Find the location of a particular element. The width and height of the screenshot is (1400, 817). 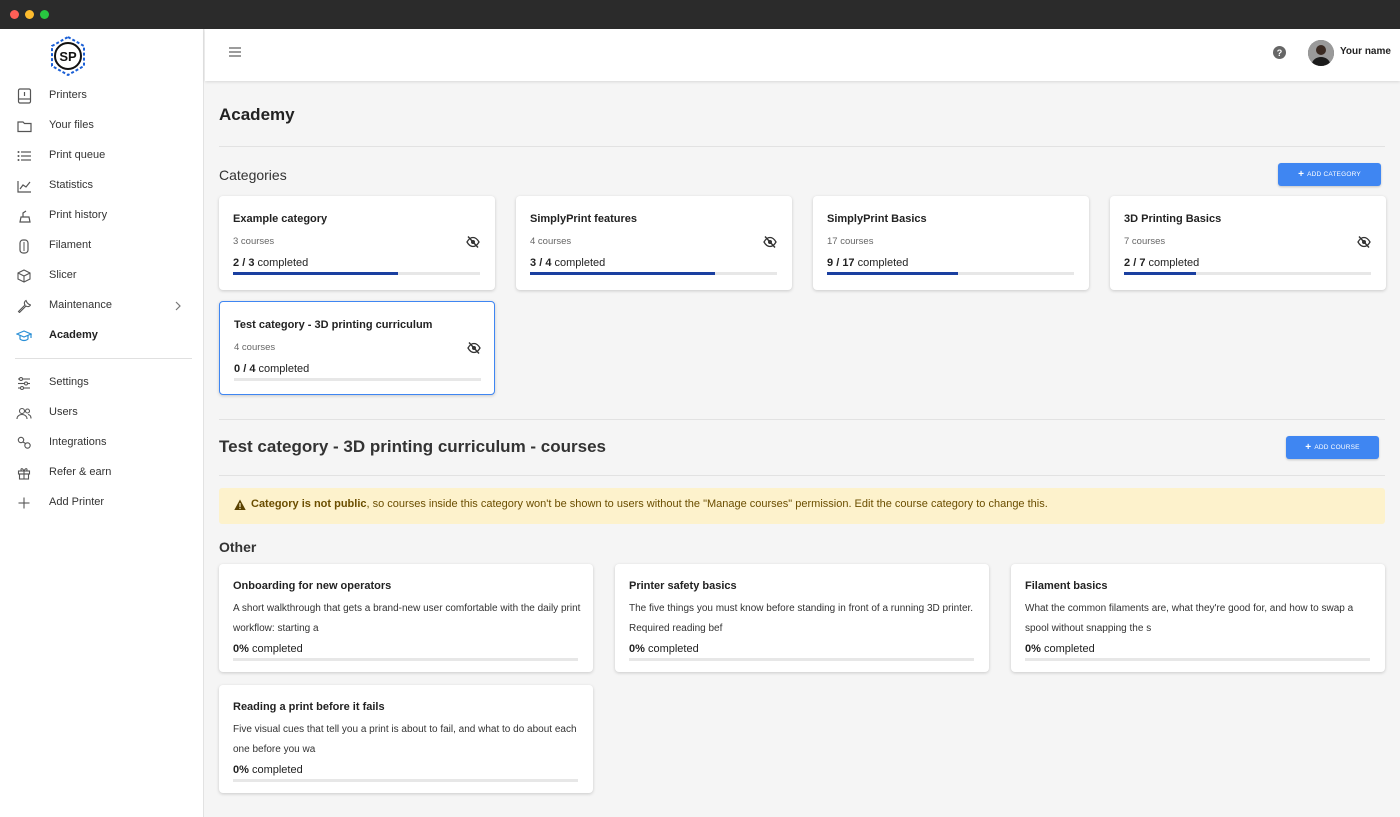

window-close-button is located at coordinates (14, 14).